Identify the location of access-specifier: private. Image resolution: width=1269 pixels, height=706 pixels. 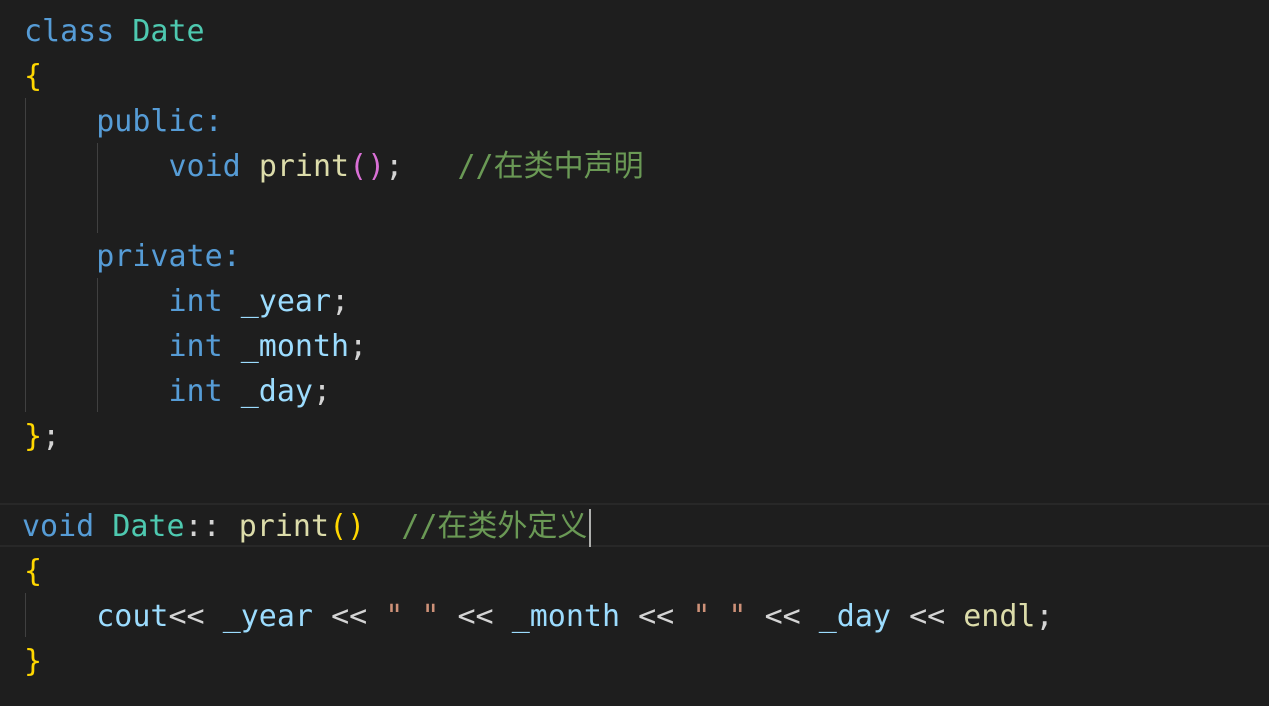
(159, 256).